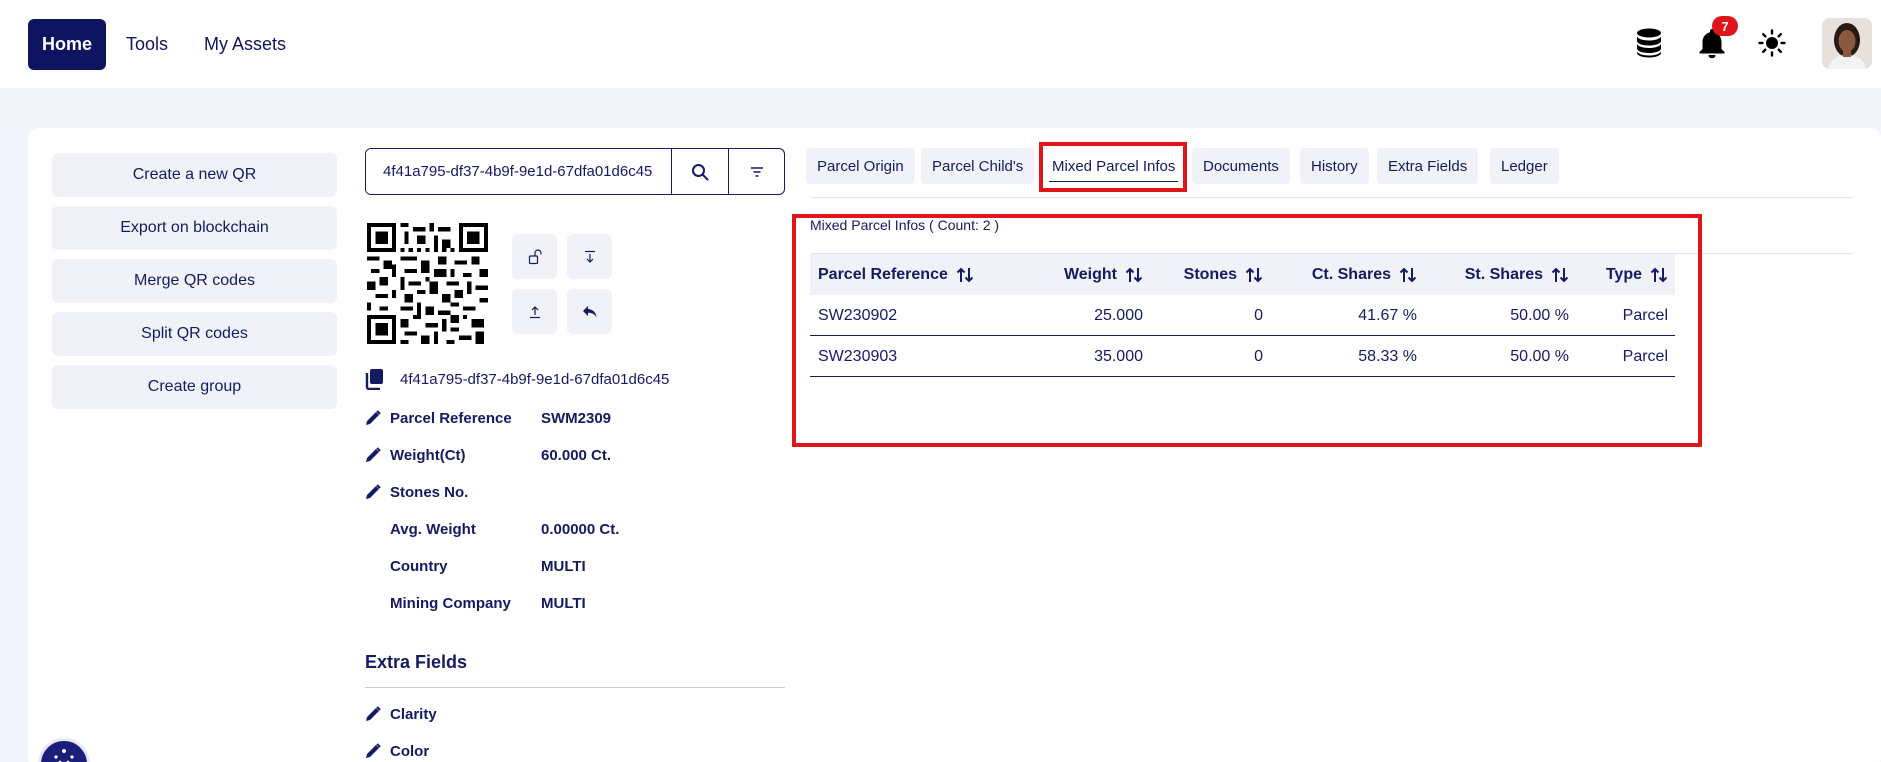 The width and height of the screenshot is (1881, 762). I want to click on search-group, so click(575, 171).